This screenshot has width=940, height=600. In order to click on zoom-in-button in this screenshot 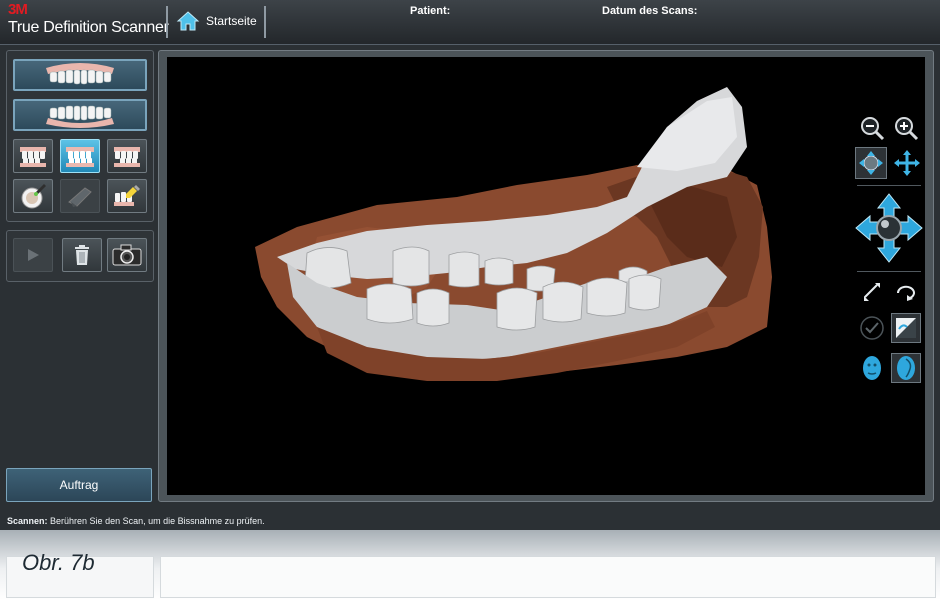, I will do `click(906, 128)`.